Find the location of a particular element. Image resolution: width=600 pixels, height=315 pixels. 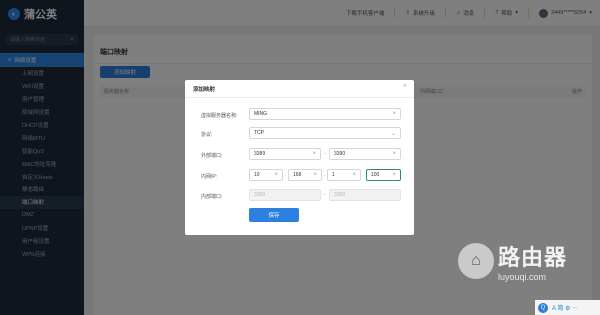

ip-octet-1-input: 10 × is located at coordinates (266, 175).